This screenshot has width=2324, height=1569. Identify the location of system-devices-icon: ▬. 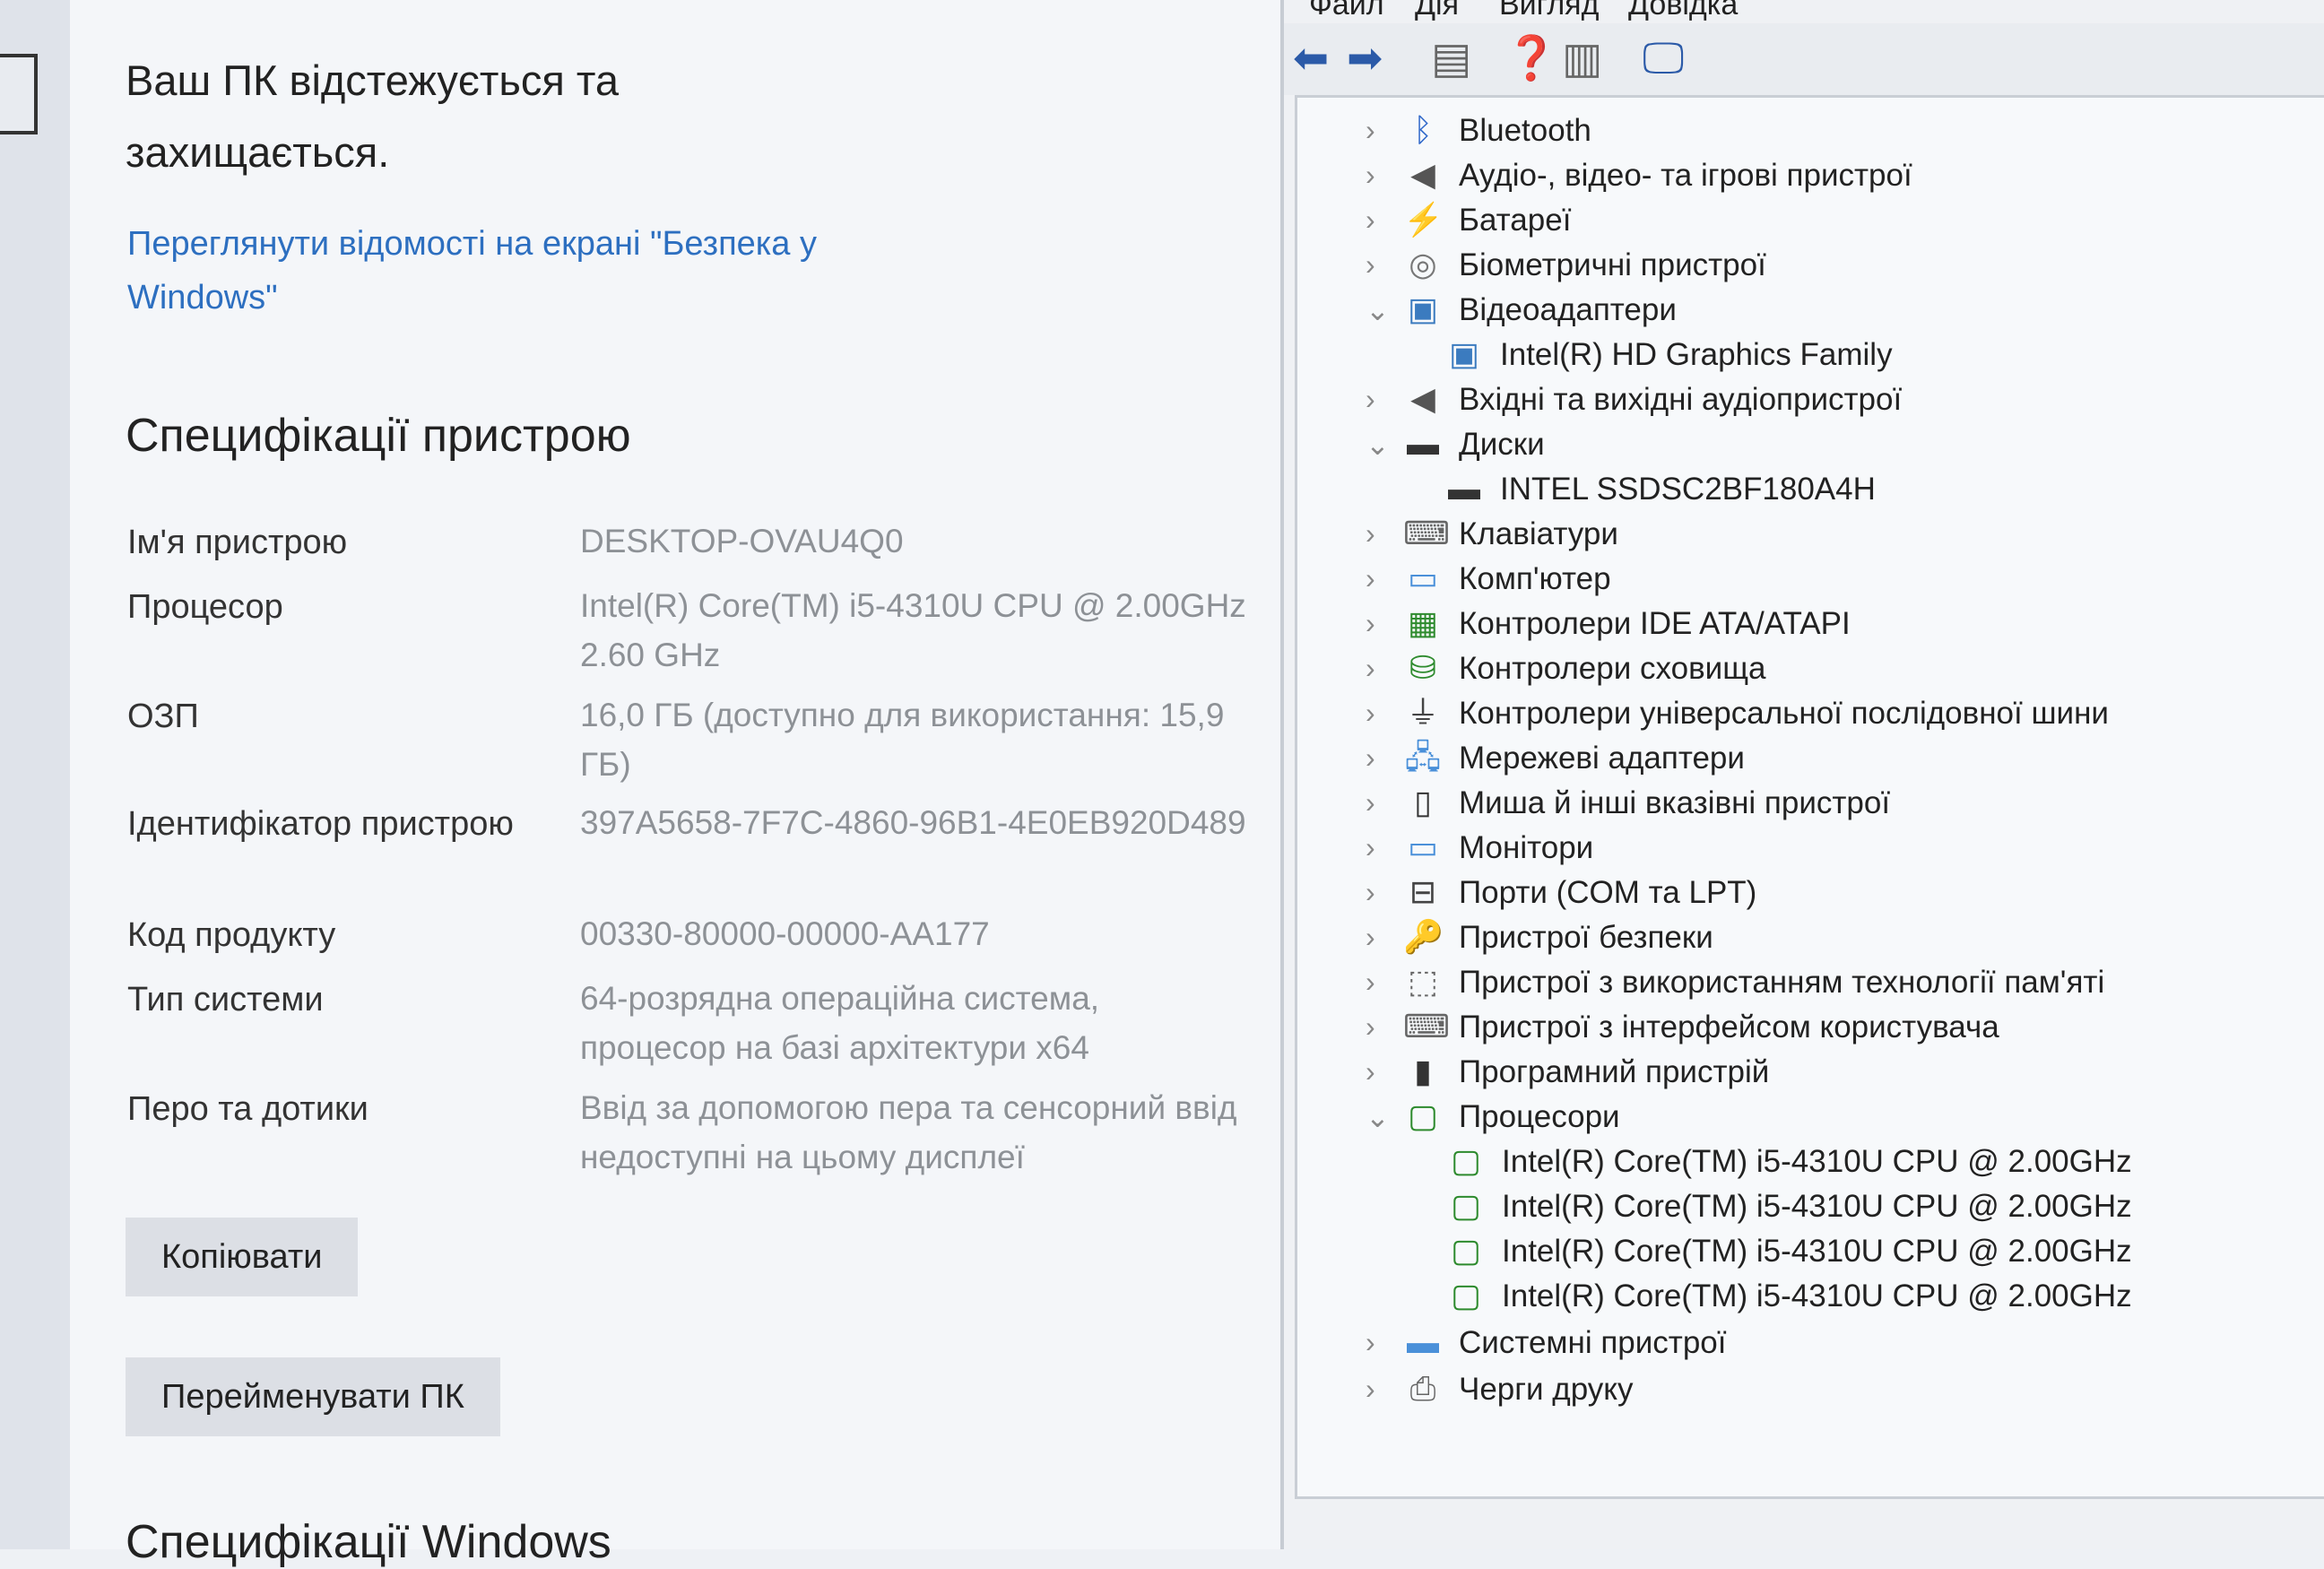
(1423, 1341).